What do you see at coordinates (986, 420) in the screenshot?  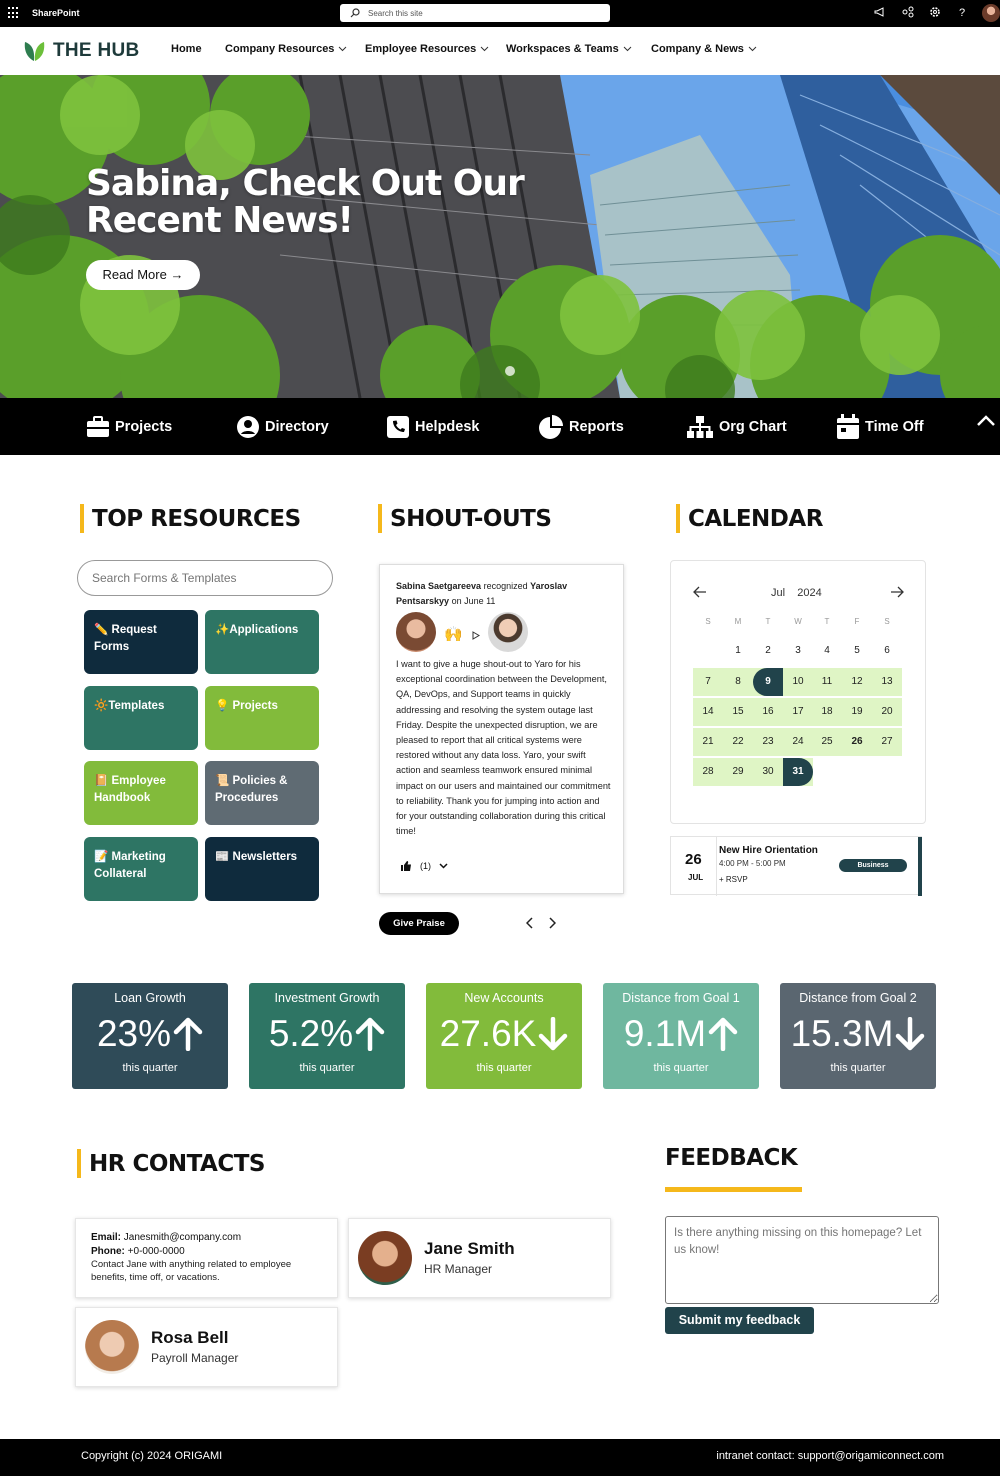 I see `collapse-chevron-up-icon` at bounding box center [986, 420].